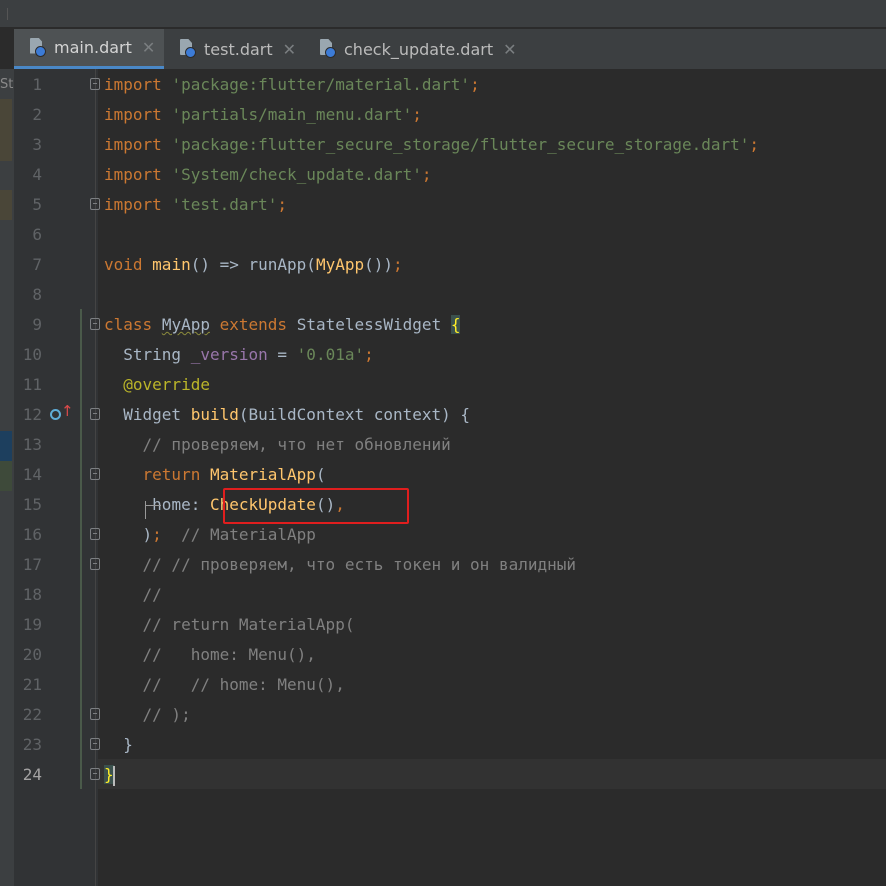 The image size is (886, 886). I want to click on tab-label: main.dart, so click(93, 47).